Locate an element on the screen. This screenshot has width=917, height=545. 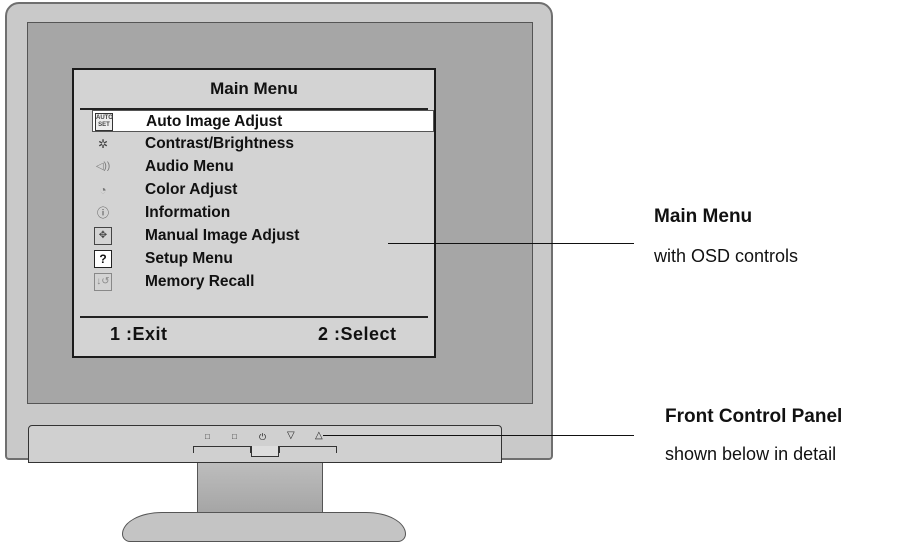
button-rocker-right is located at coordinates (308, 449).